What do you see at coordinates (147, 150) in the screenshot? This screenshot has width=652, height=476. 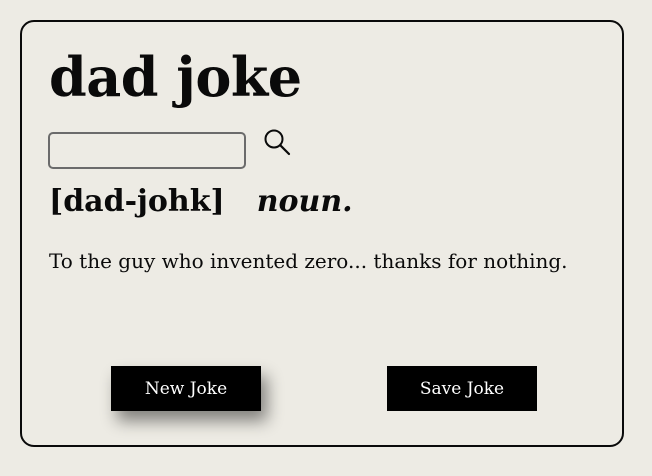 I see `search-input` at bounding box center [147, 150].